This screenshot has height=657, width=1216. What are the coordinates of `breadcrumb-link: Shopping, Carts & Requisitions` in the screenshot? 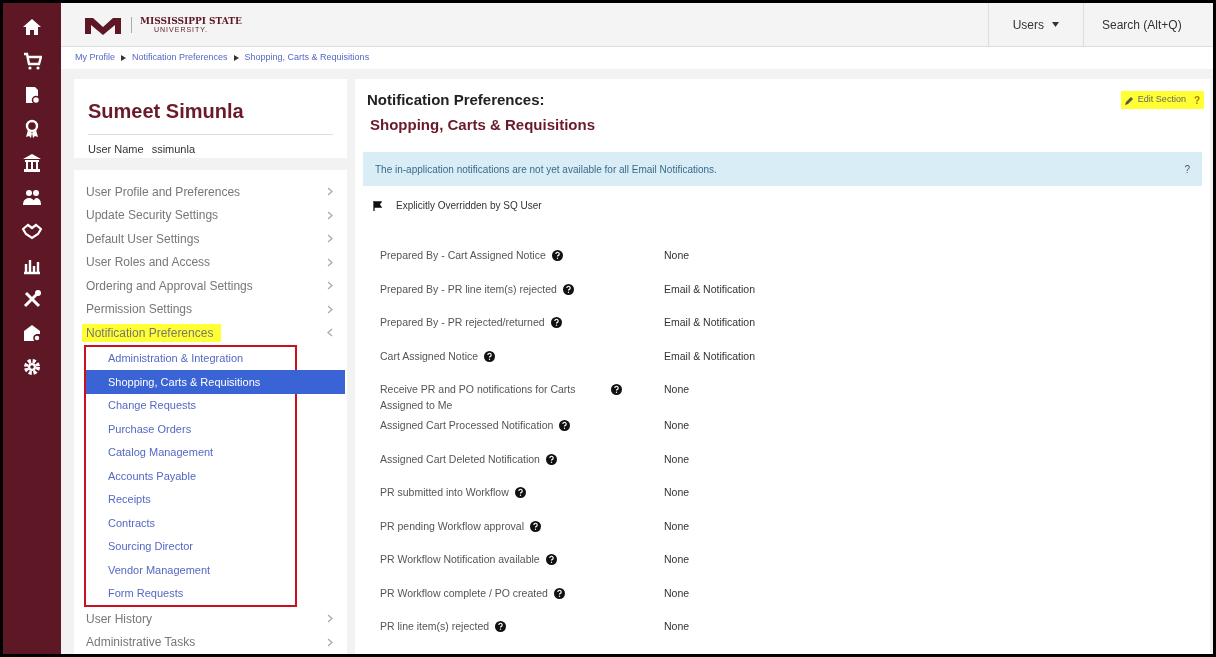 It's located at (307, 58).